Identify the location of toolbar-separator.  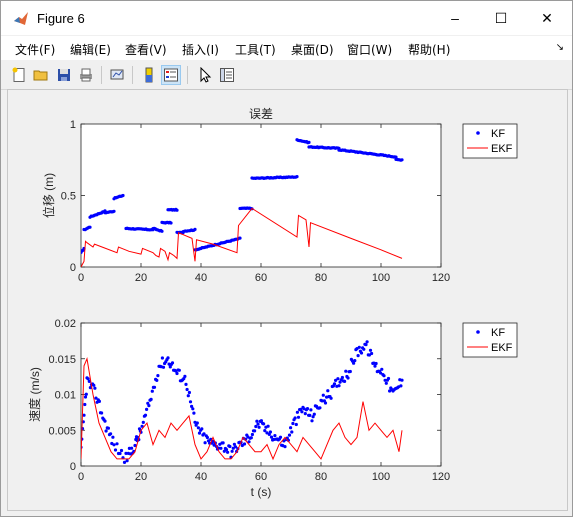
(132, 75).